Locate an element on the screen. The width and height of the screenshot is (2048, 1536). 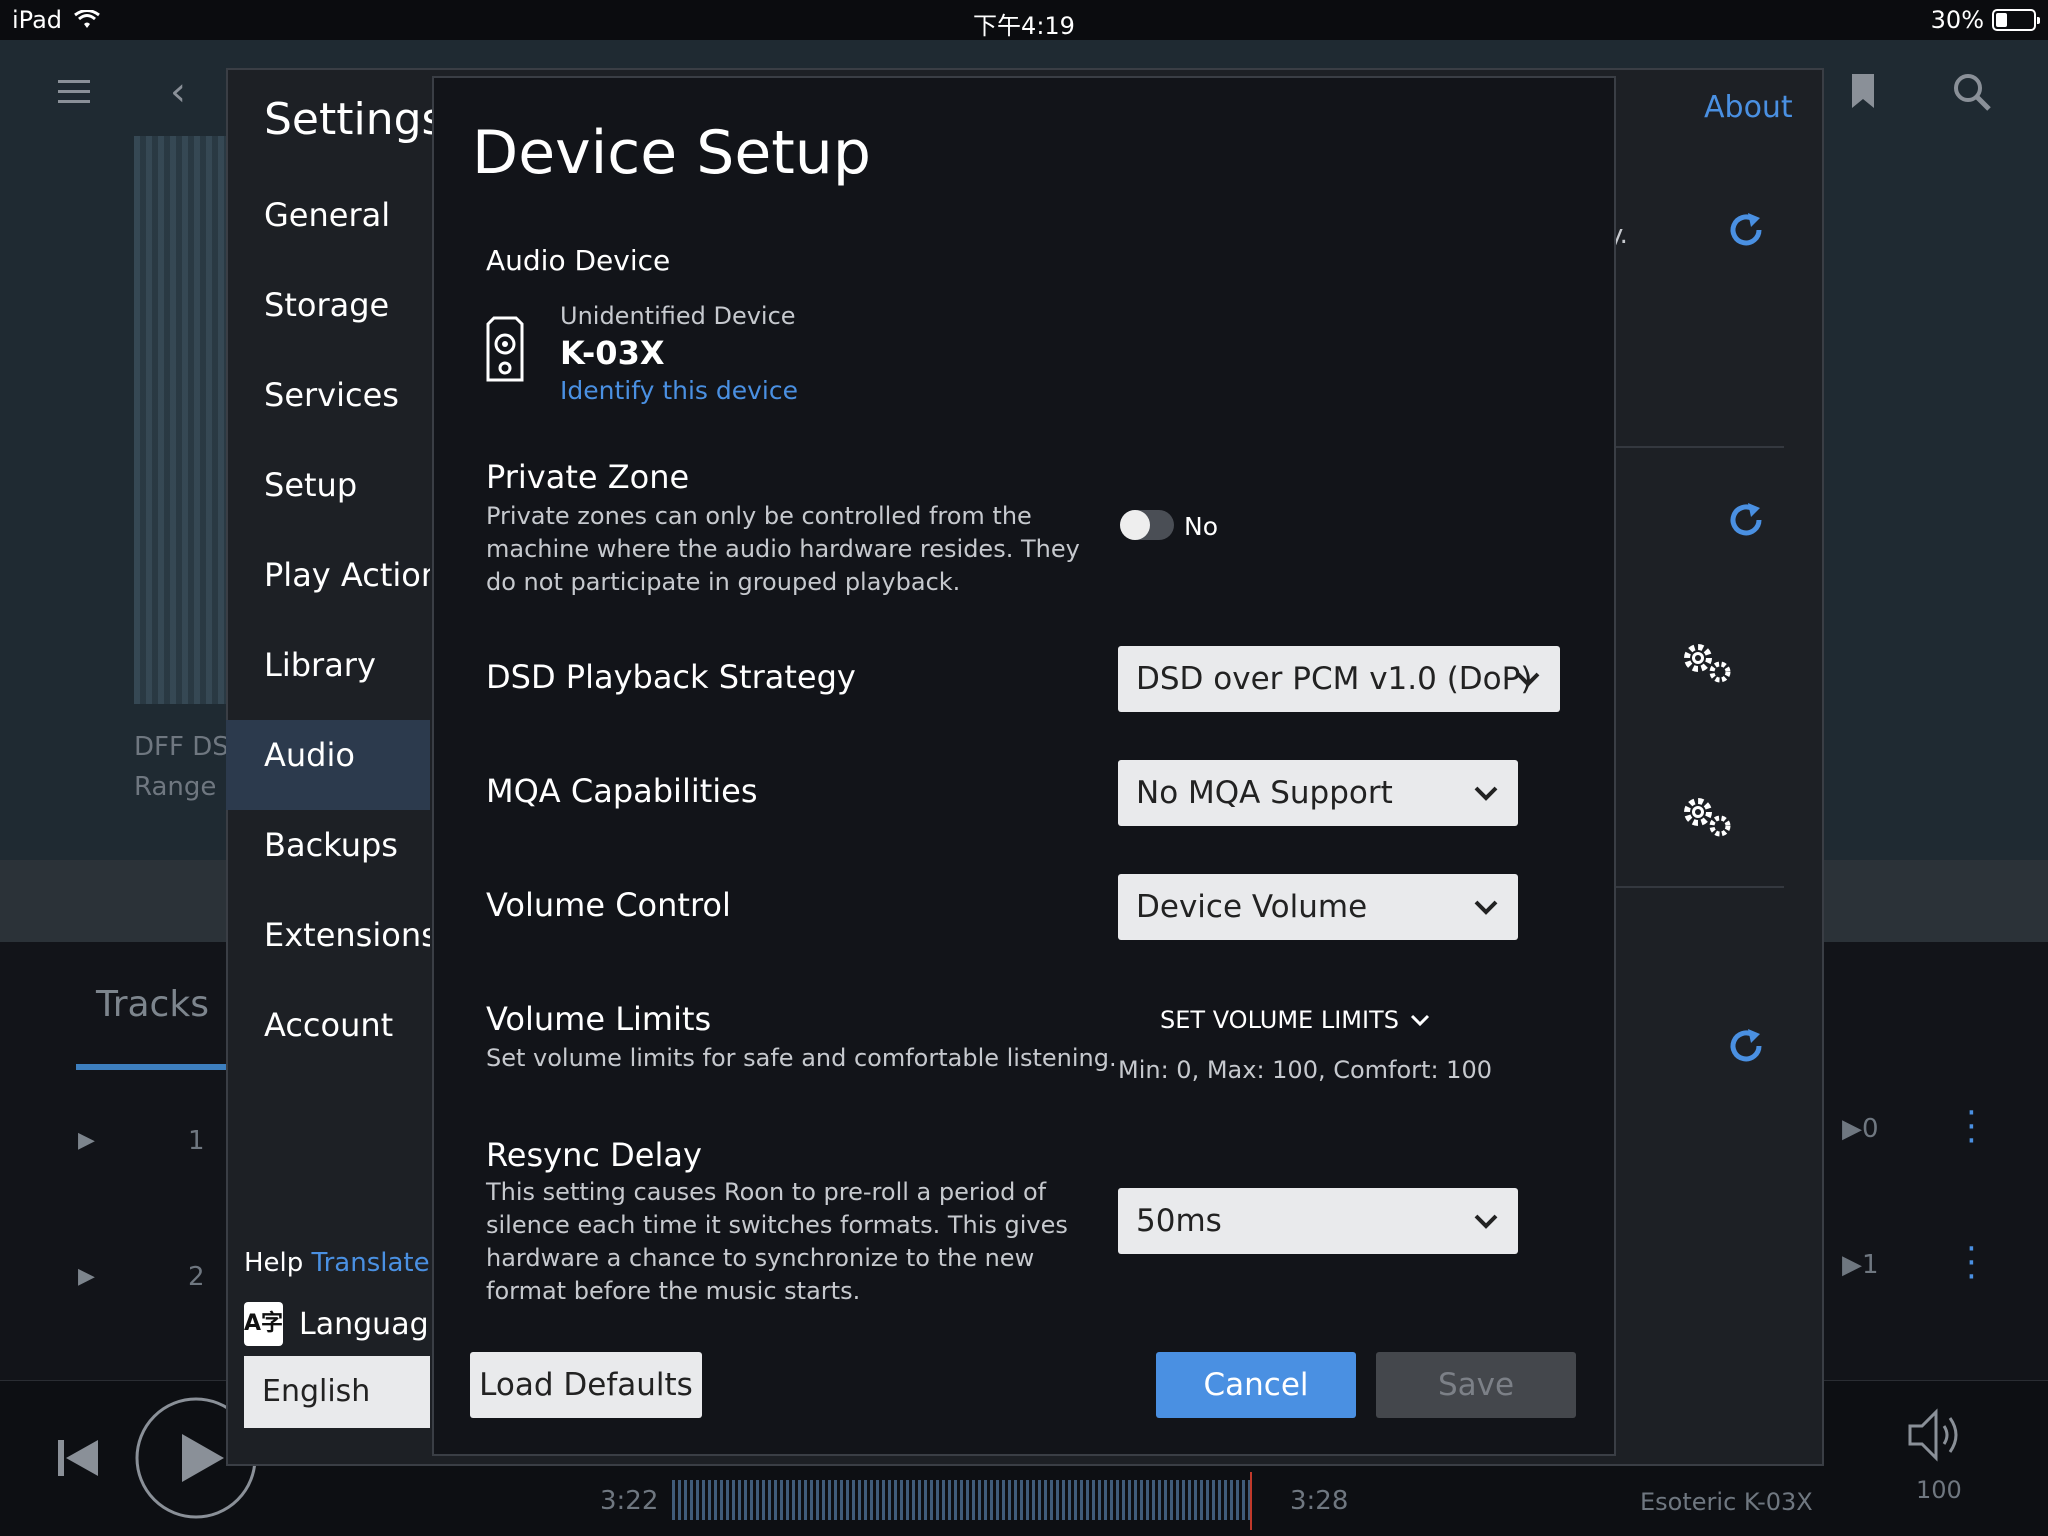
status-time: 下午4:19 is located at coordinates (1024, 26).